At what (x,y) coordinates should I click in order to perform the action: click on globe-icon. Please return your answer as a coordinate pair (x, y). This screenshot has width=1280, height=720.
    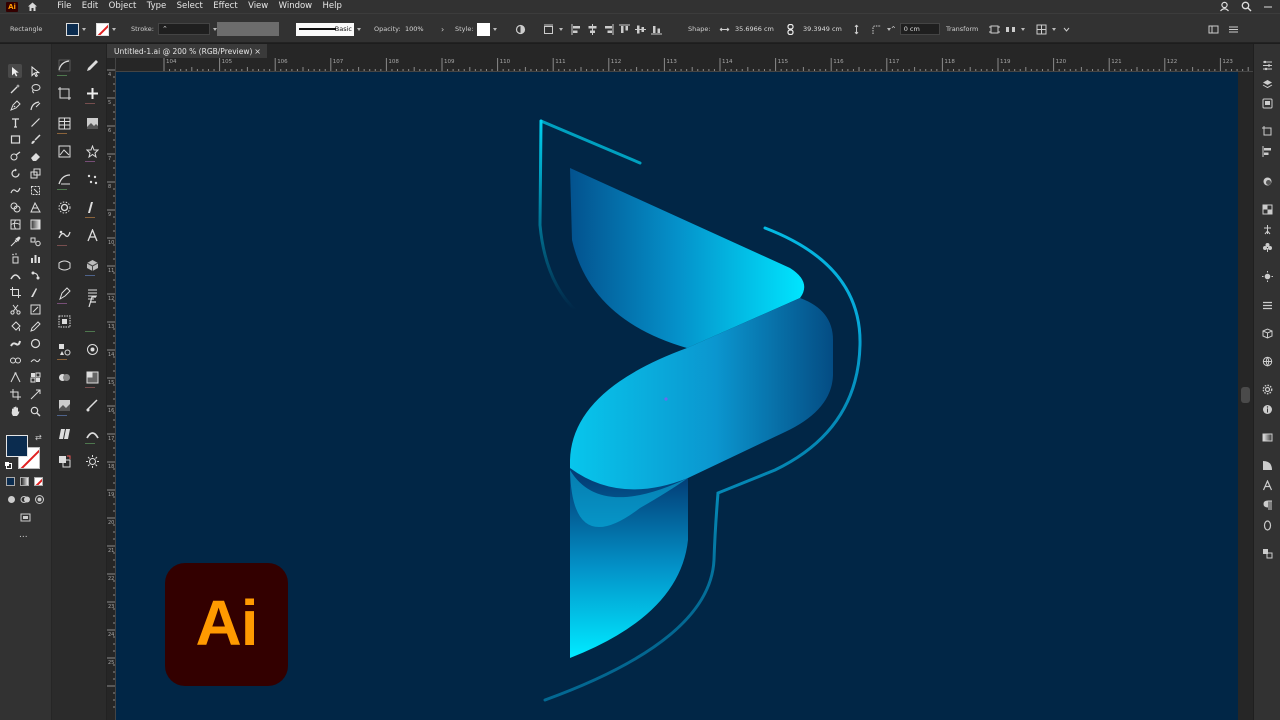
    Looking at the image, I should click on (1267, 361).